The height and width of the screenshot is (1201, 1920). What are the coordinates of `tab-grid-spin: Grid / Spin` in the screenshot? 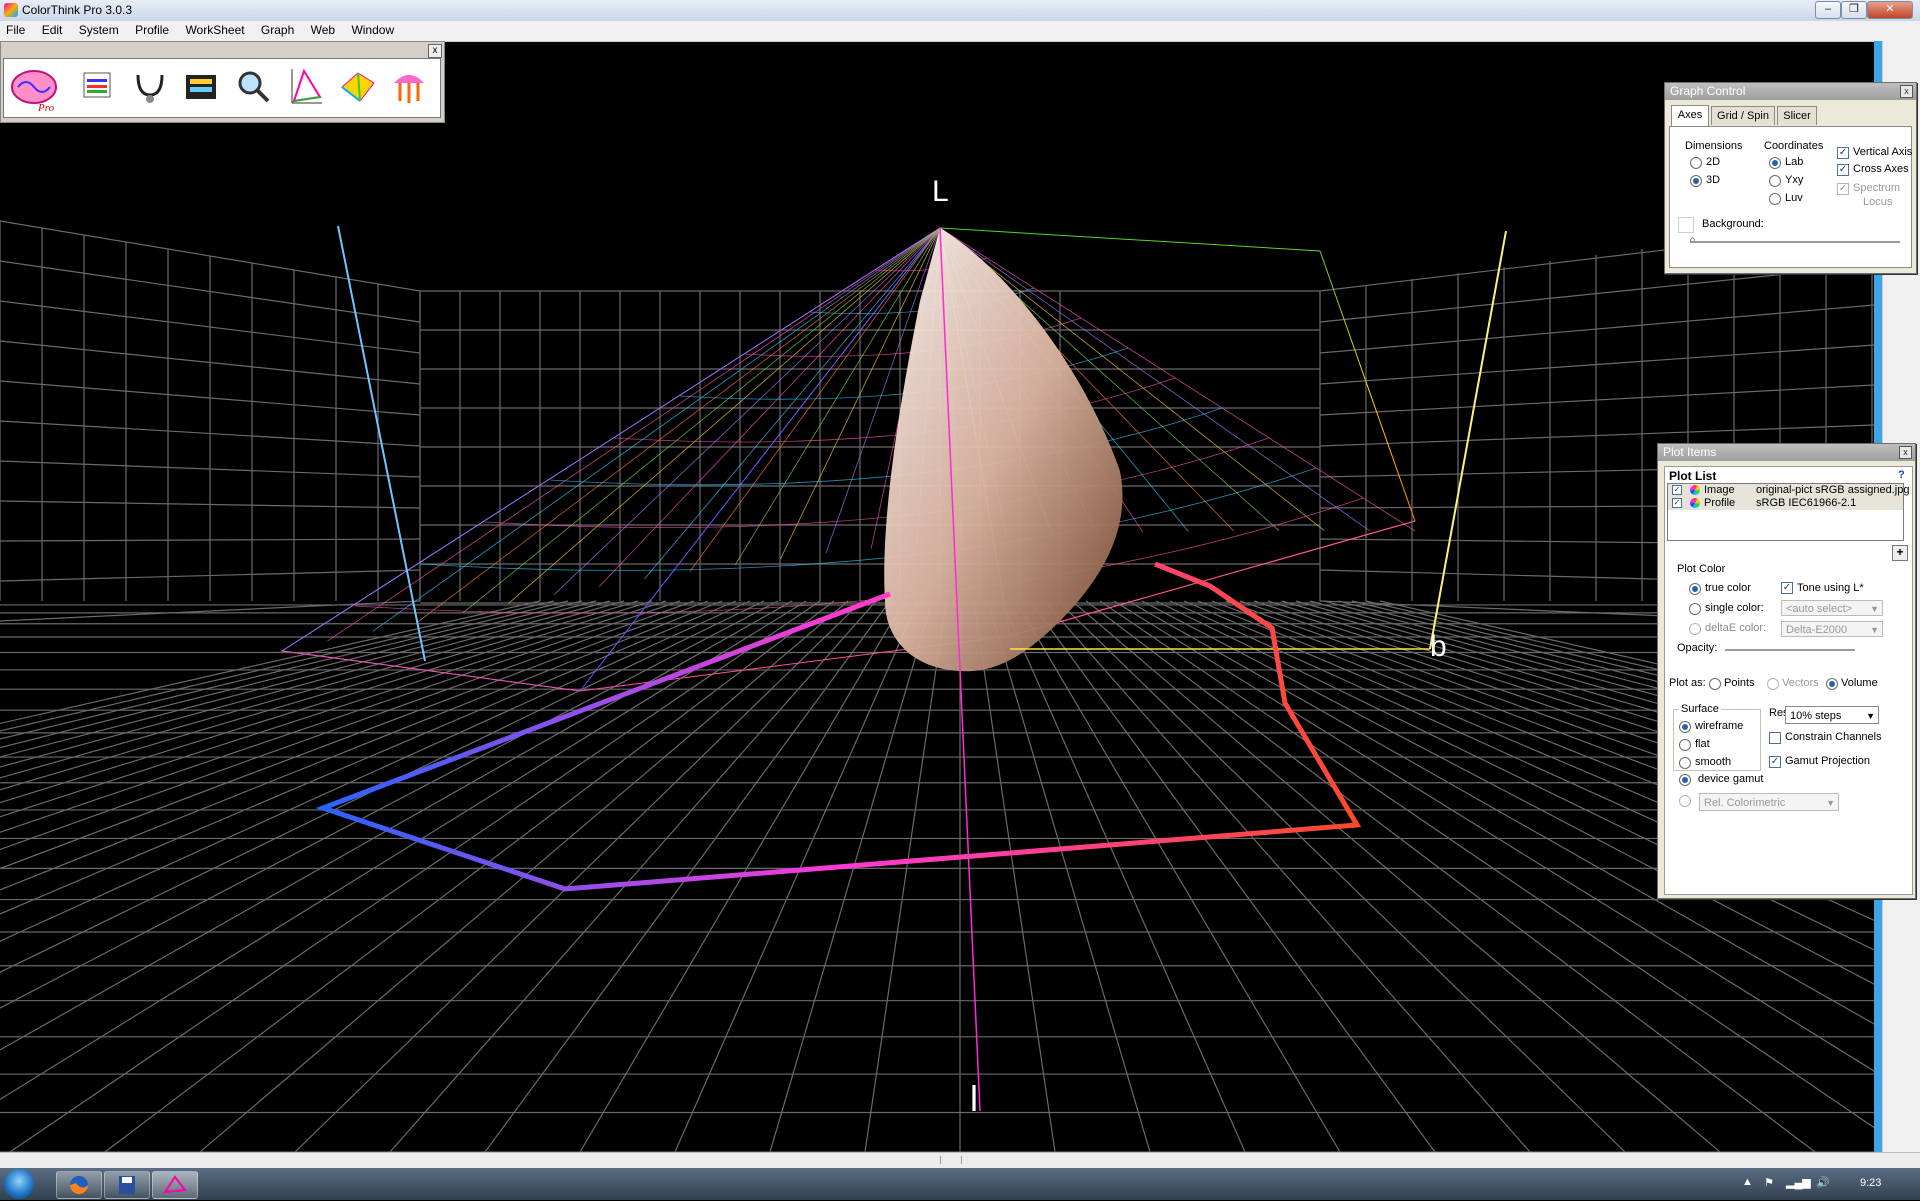 It's located at (1743, 115).